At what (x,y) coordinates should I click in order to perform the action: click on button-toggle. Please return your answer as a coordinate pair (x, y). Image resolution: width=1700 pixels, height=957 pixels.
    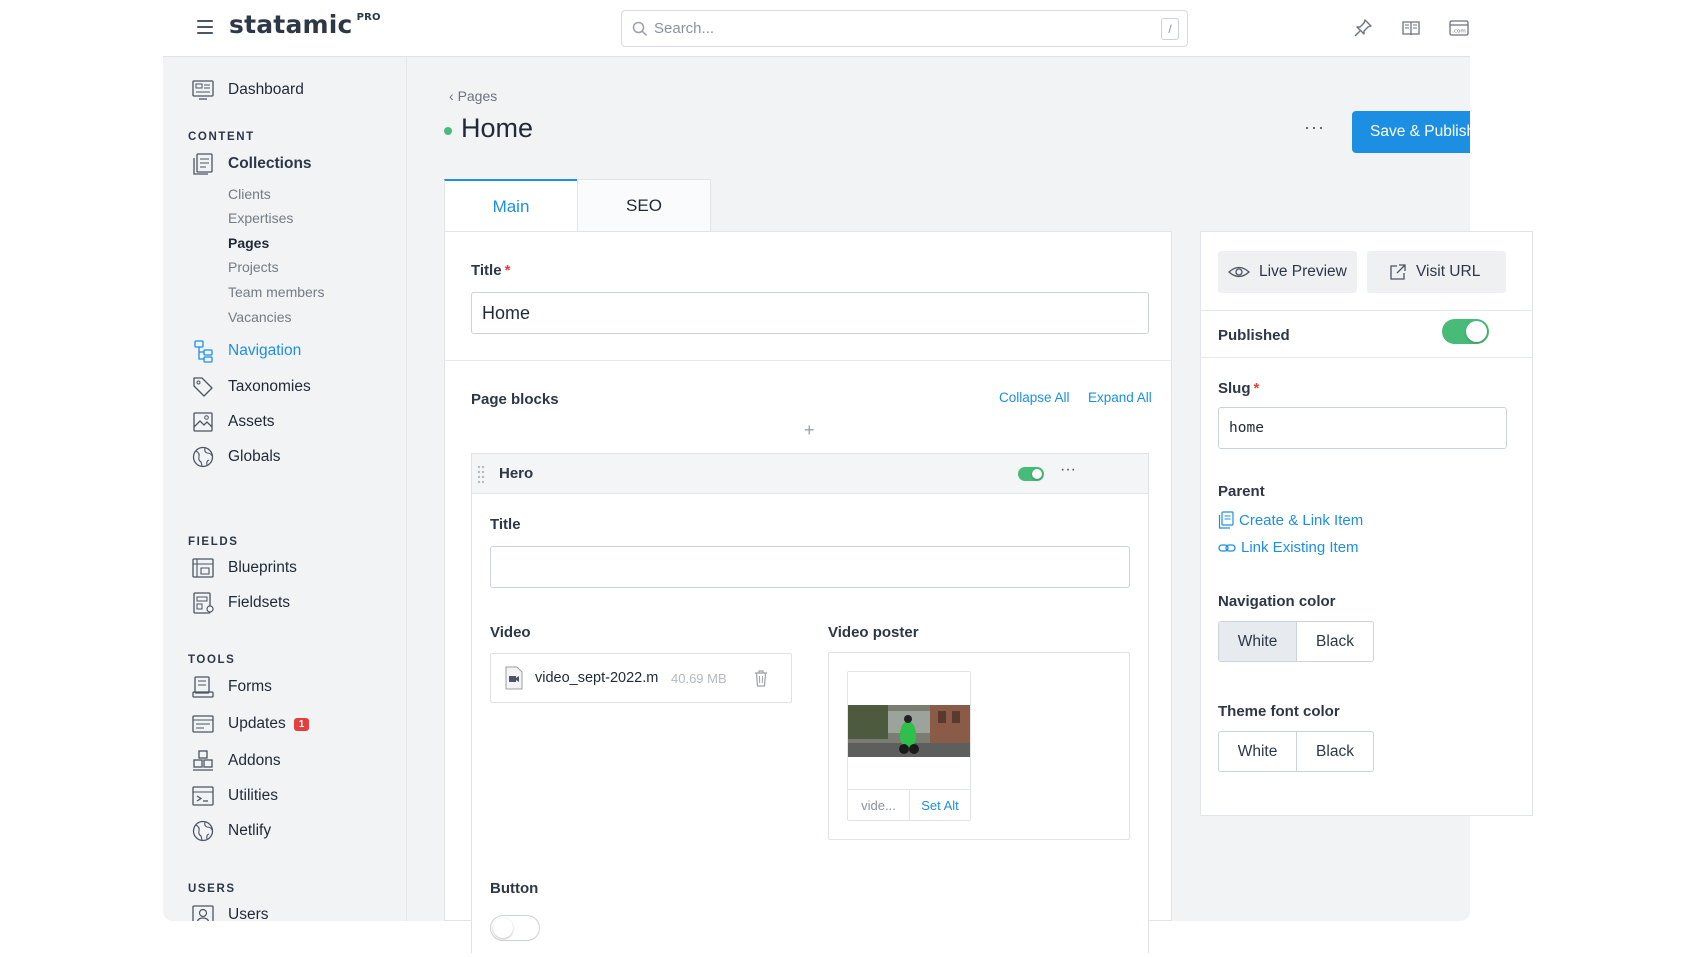
    Looking at the image, I should click on (515, 928).